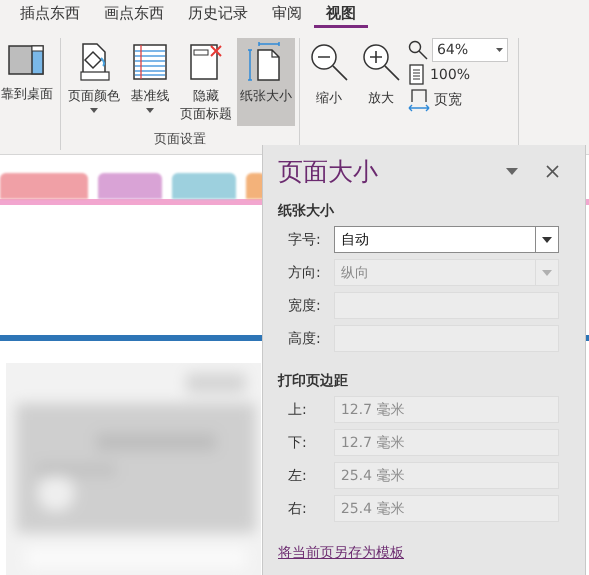  Describe the element at coordinates (313, 381) in the screenshot. I see `section-title: 打印页边距` at that location.